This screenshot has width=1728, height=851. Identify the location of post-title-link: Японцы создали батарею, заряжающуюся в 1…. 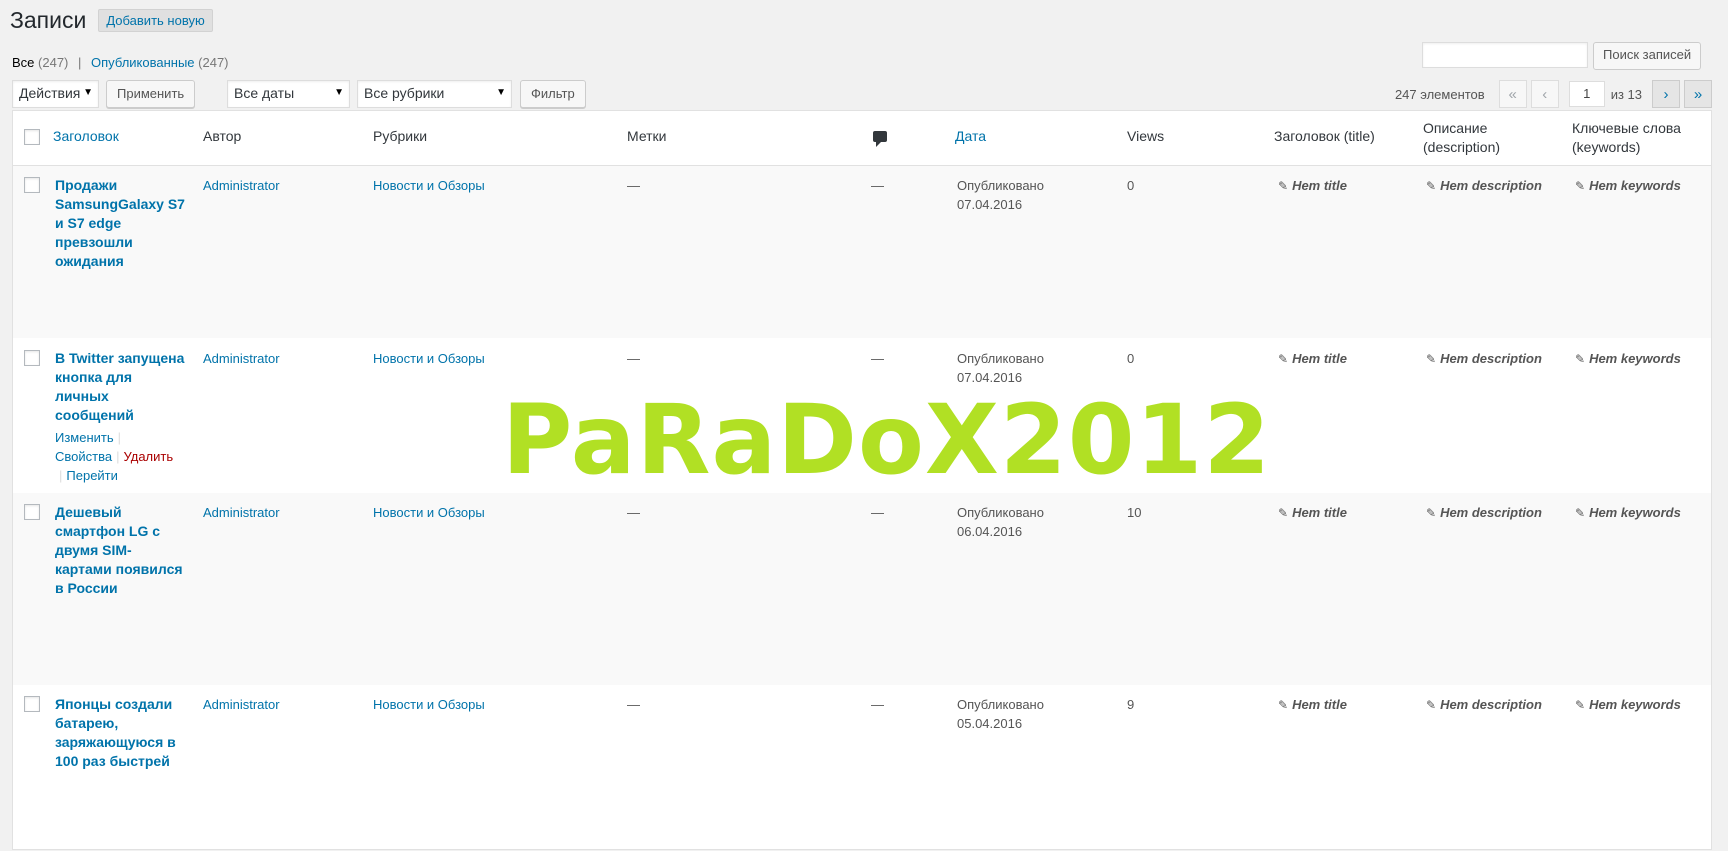
(120, 733).